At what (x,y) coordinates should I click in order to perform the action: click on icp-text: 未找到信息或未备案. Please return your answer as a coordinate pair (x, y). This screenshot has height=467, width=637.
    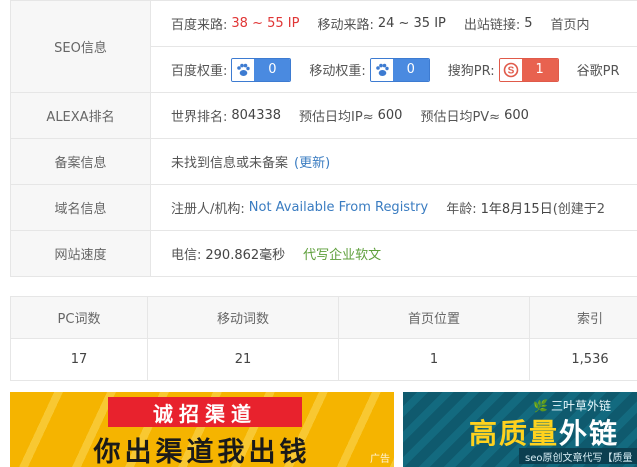
    Looking at the image, I should click on (230, 163).